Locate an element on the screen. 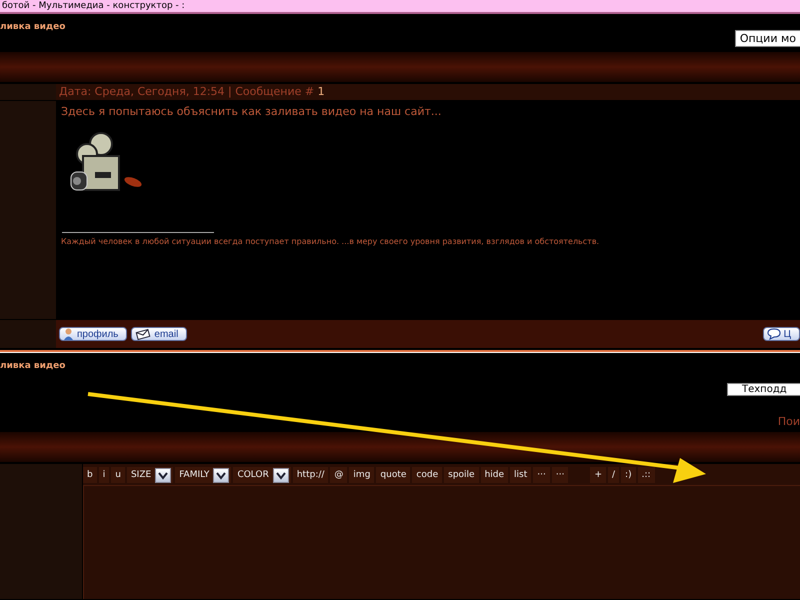  format-button: :) is located at coordinates (628, 475).